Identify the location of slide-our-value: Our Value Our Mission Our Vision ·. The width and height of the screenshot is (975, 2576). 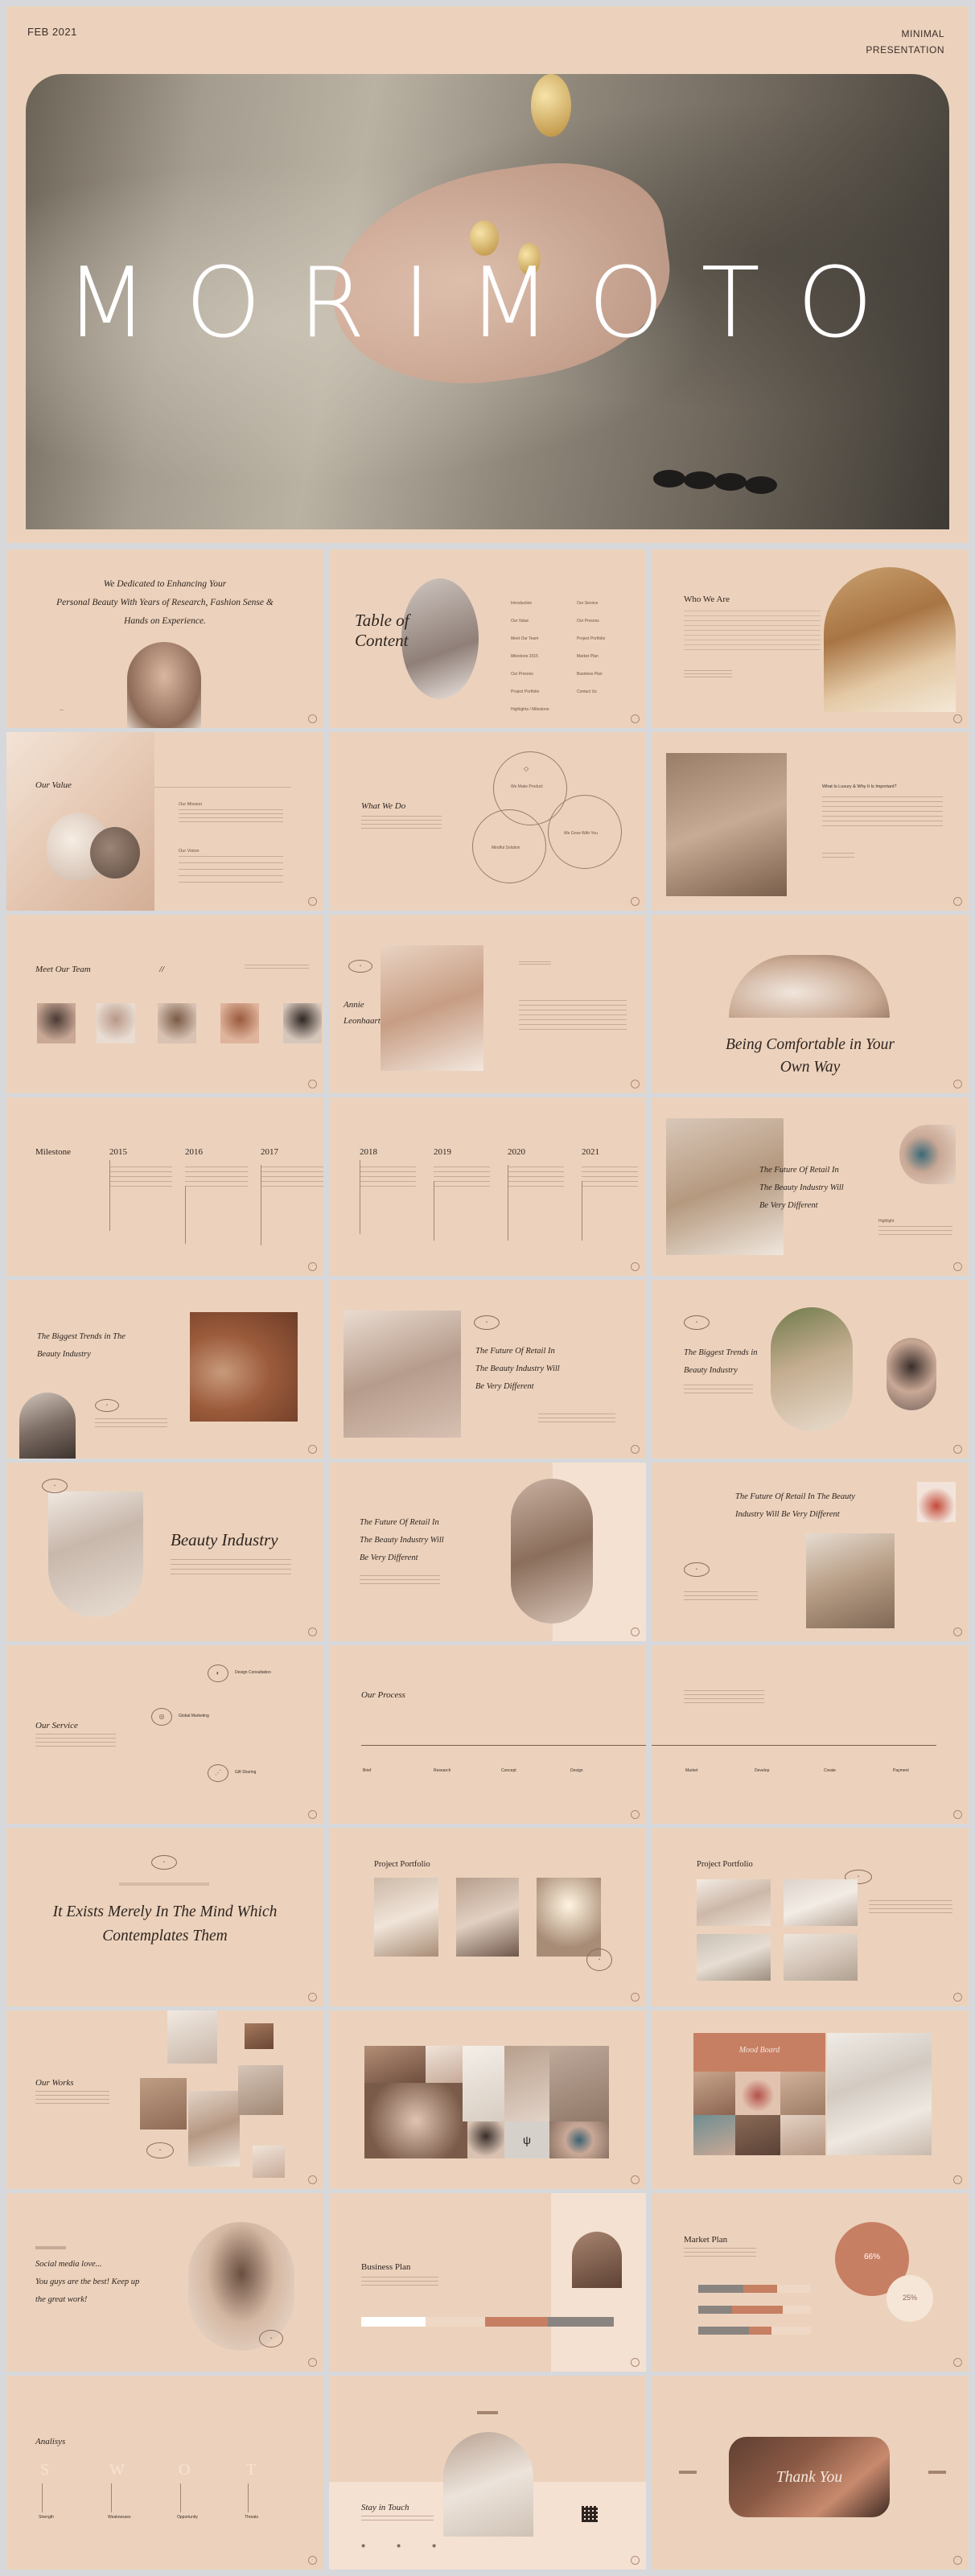
(164, 821).